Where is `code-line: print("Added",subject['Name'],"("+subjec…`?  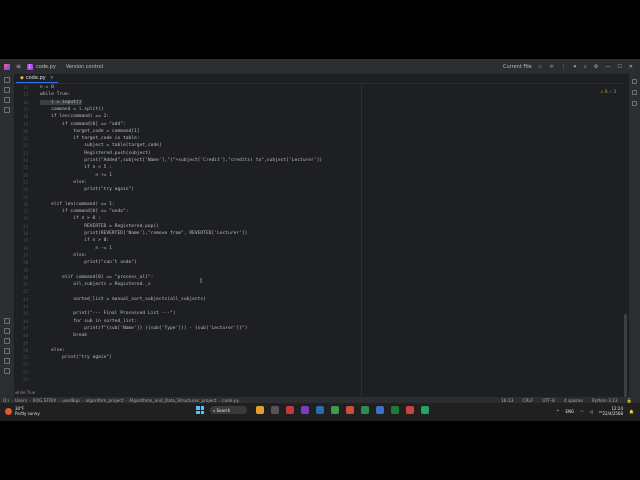
code-line: print("Added",subject['Name'],"("+subjec… is located at coordinates (181, 160).